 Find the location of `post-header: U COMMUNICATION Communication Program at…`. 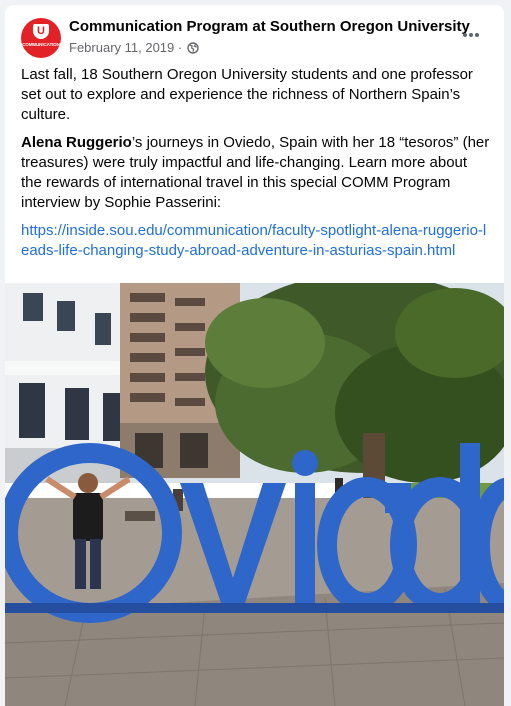

post-header: U COMMUNICATION Communication Program at… is located at coordinates (254, 35).